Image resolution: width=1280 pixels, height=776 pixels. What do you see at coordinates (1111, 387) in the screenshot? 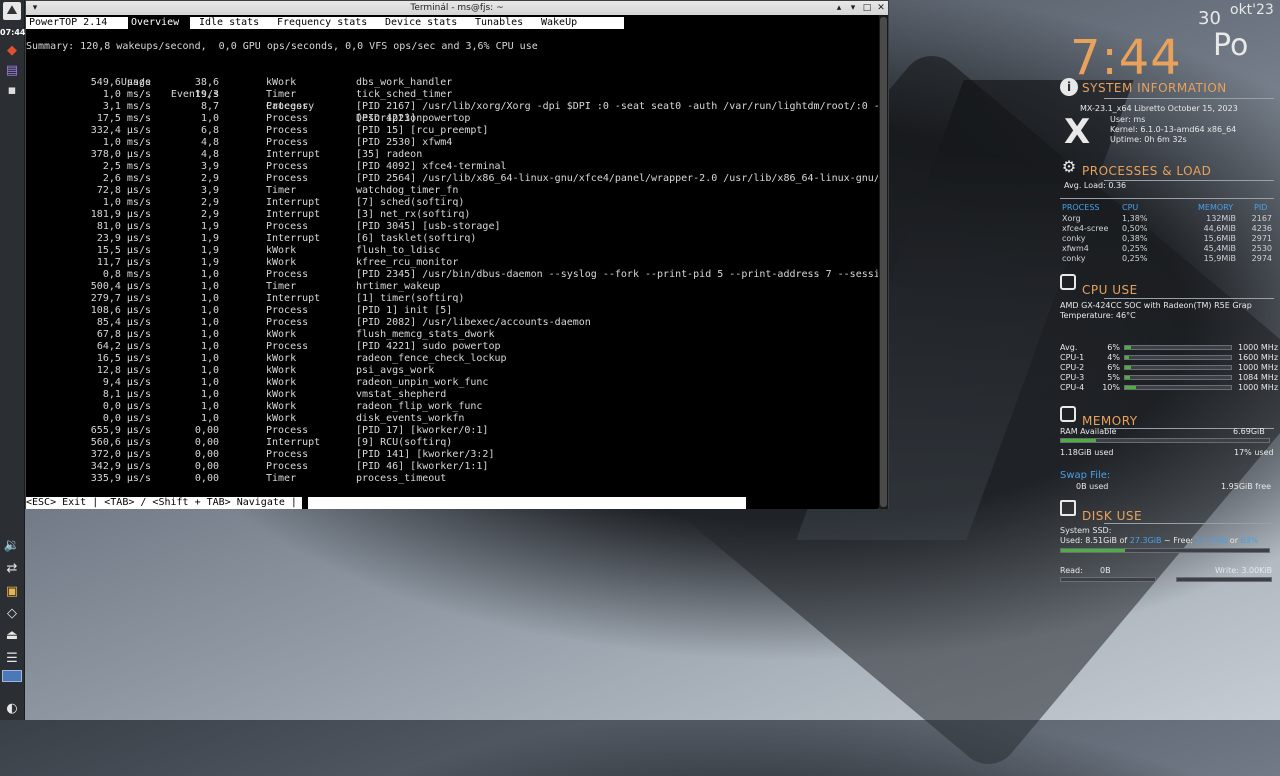
I see `cpu-core-pct: 10%` at bounding box center [1111, 387].